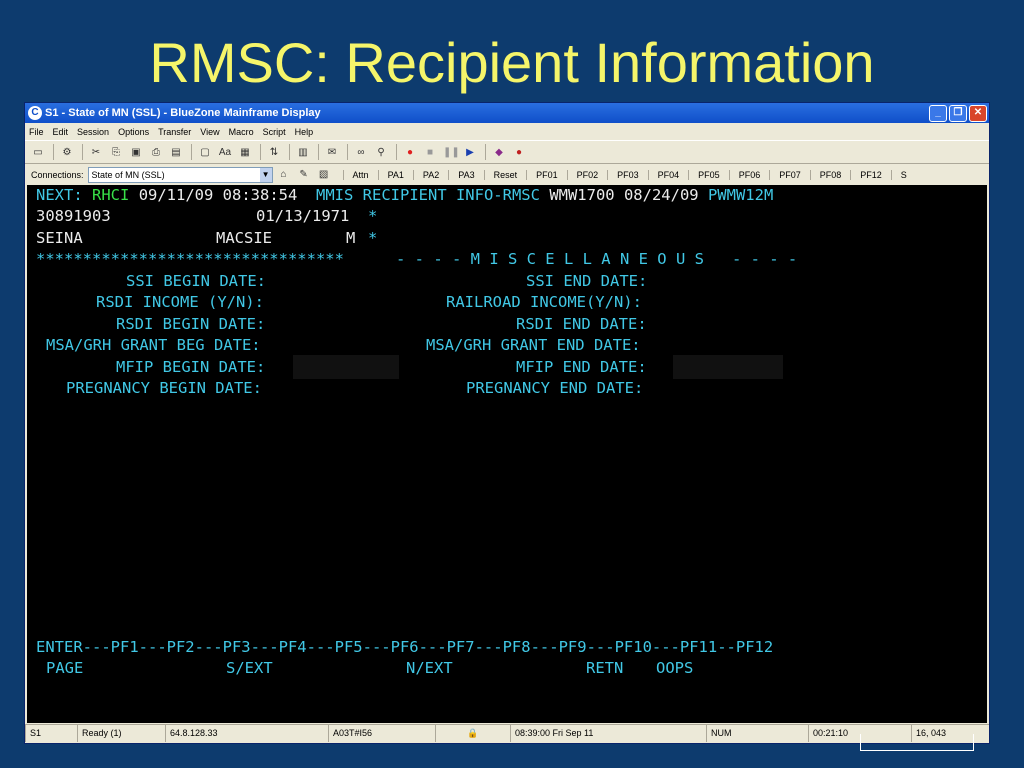 This screenshot has height=768, width=1024. Describe the element at coordinates (265, 174) in the screenshot. I see `chevron-down-icon: ▼` at that location.